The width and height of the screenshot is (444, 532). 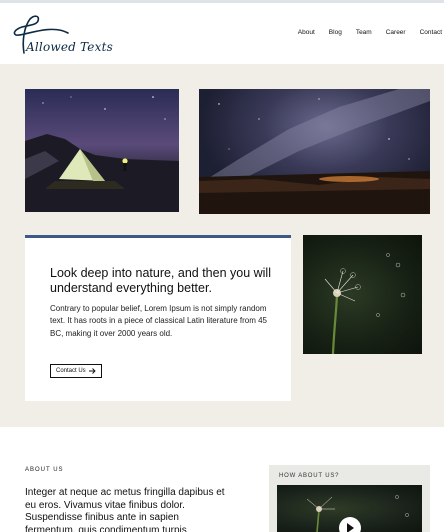 I want to click on play-icon, so click(x=350, y=524).